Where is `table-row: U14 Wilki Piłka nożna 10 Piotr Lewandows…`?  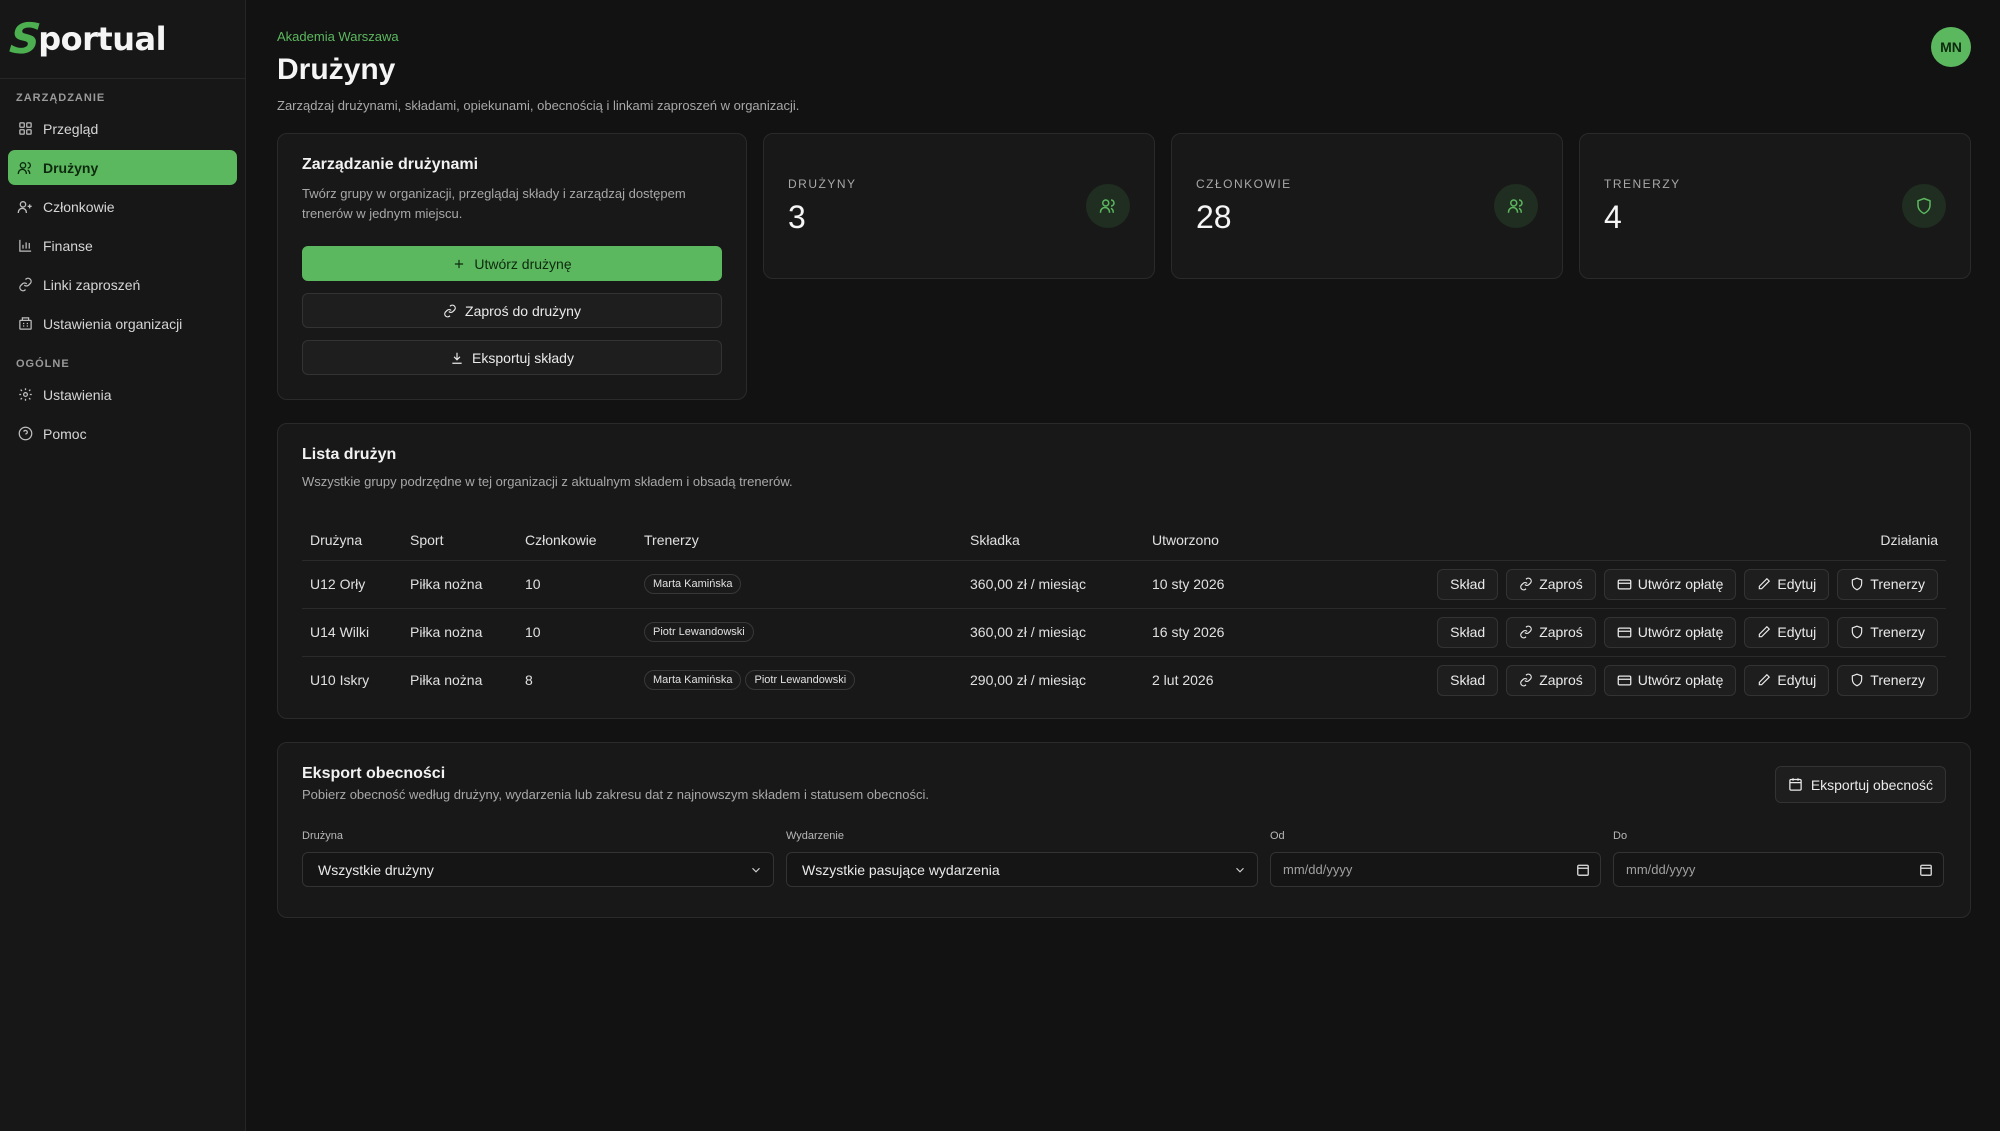
table-row: U14 Wilki Piłka nożna 10 Piotr Lewandows… is located at coordinates (1124, 632).